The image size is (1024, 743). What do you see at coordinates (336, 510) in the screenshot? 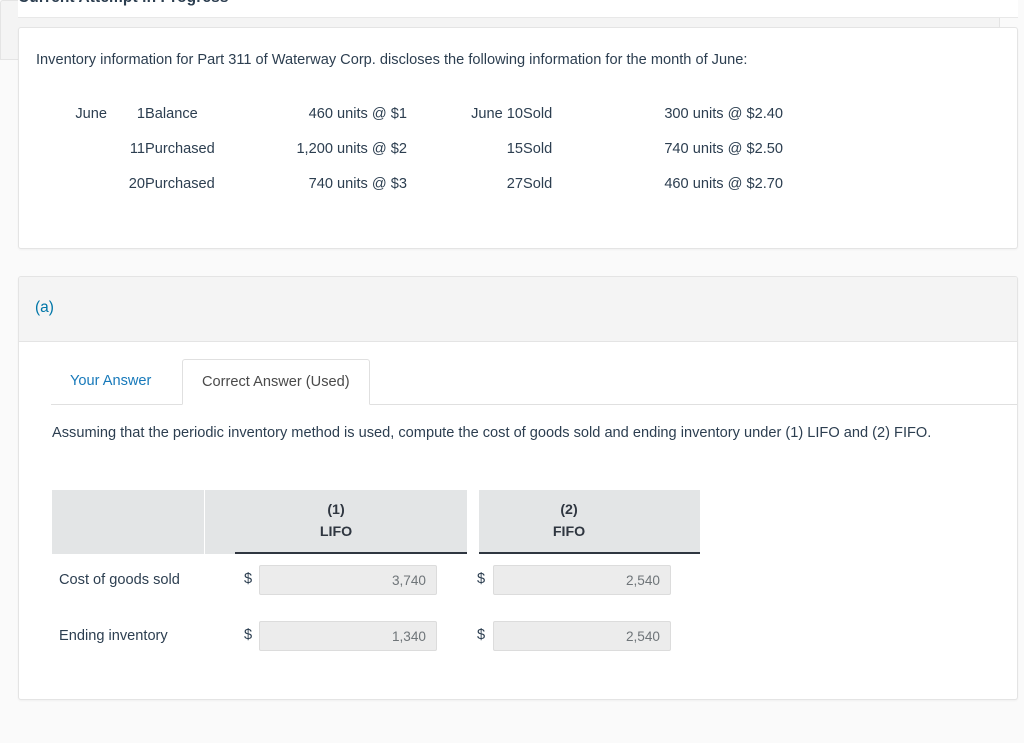
I see `header-number-1: (1)` at bounding box center [336, 510].